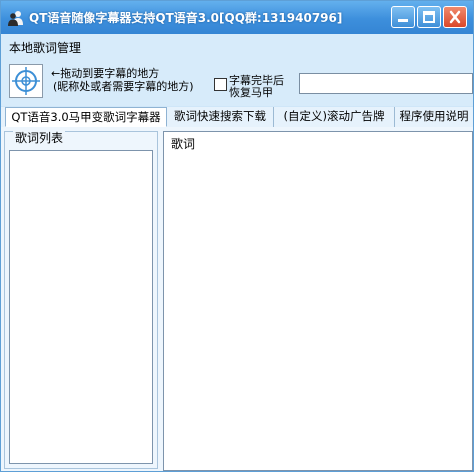  Describe the element at coordinates (220, 117) in the screenshot. I see `tab-lyric-search: 歌词快速搜索下载` at that location.